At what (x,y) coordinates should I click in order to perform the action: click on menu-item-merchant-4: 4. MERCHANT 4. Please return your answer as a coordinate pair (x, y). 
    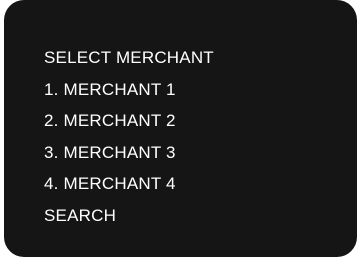
    Looking at the image, I should click on (129, 184).